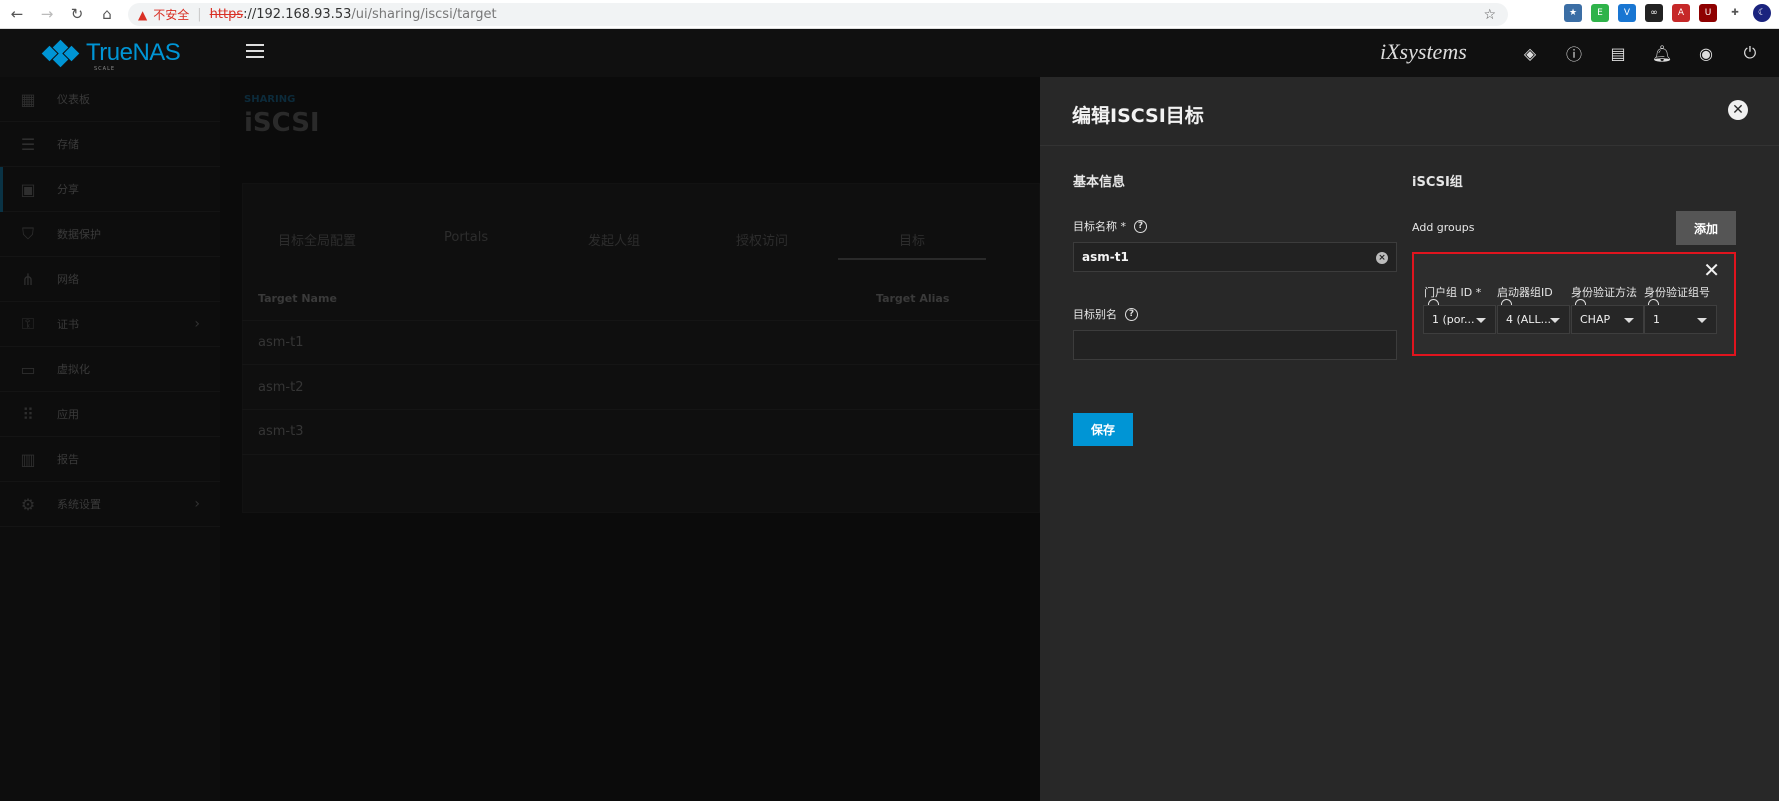  I want to click on auth-group-label: 身份验证组号, so click(1677, 292).